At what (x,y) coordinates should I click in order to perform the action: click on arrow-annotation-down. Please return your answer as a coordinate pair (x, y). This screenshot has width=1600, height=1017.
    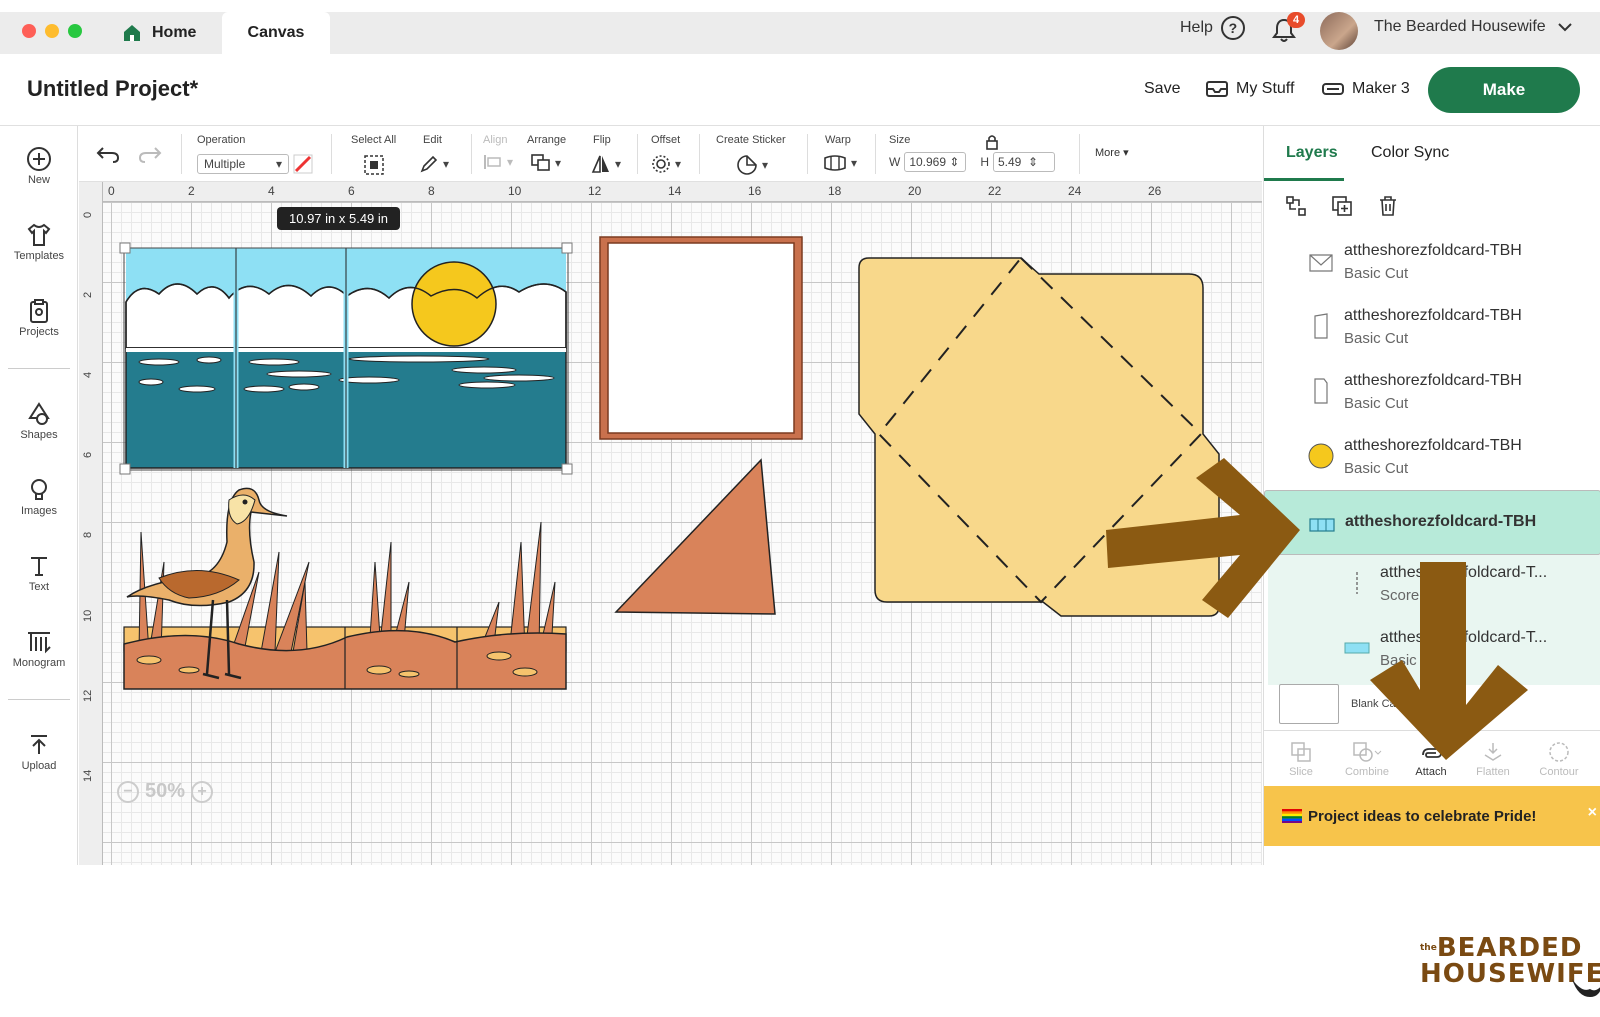
    Looking at the image, I should click on (1449, 661).